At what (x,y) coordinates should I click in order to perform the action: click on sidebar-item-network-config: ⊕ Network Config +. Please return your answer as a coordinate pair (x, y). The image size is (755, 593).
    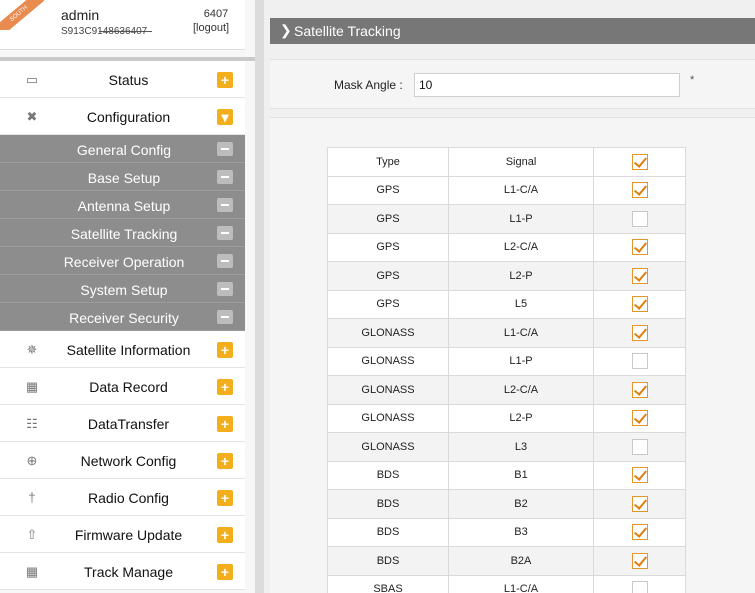
    Looking at the image, I should click on (122, 460).